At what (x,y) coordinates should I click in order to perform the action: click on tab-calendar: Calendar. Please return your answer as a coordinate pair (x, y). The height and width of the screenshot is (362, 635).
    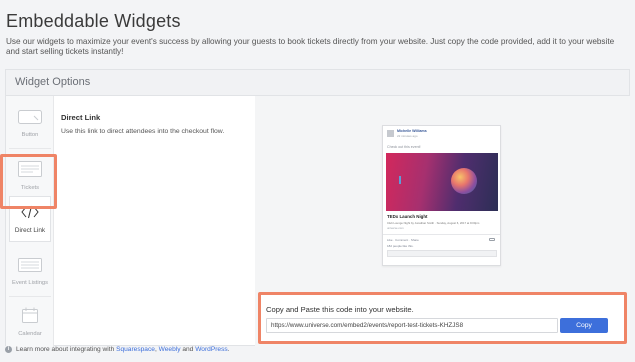
    Looking at the image, I should click on (30, 321).